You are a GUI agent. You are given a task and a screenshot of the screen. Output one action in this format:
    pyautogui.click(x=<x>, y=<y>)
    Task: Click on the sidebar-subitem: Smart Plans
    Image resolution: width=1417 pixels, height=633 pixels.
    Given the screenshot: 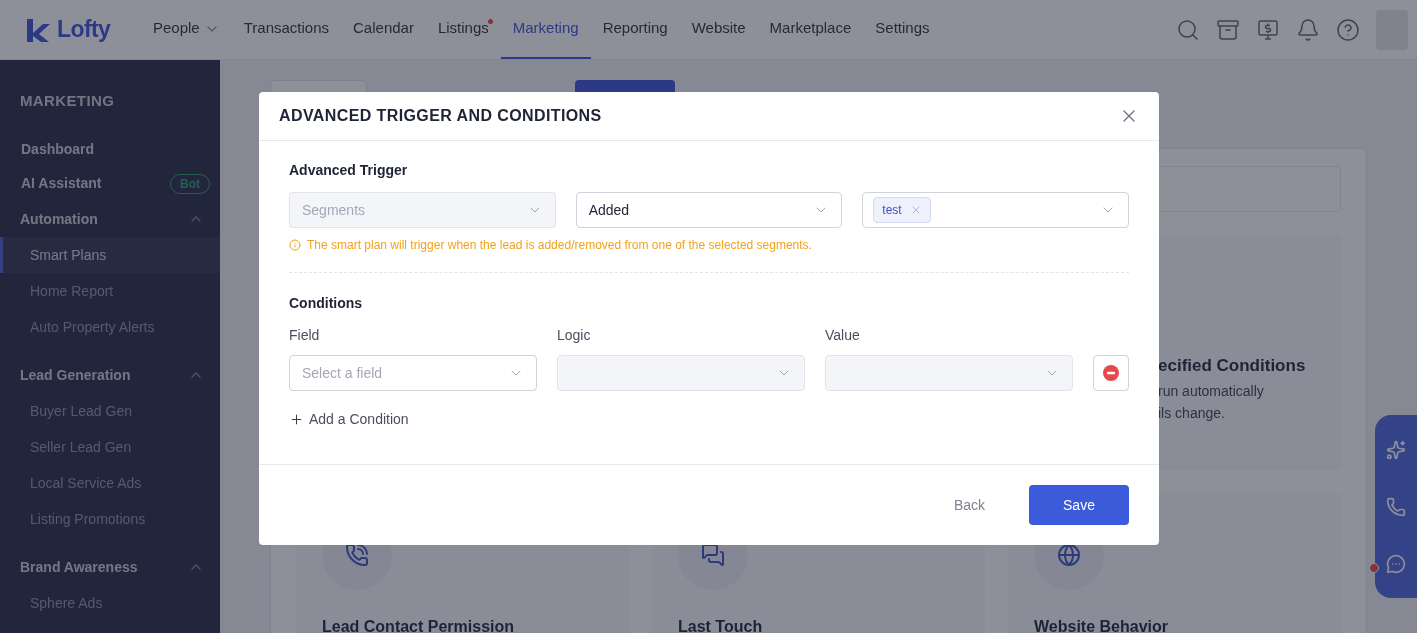 What is the action you would take?
    pyautogui.click(x=110, y=255)
    